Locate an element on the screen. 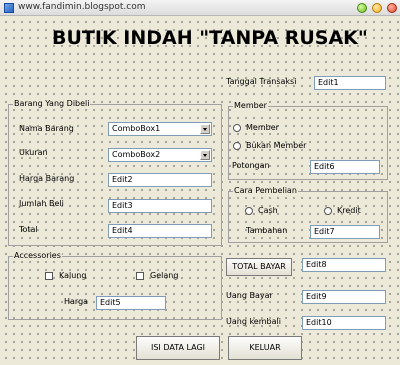 This screenshot has height=365, width=400. cash-radio-label: Cash is located at coordinates (268, 210).